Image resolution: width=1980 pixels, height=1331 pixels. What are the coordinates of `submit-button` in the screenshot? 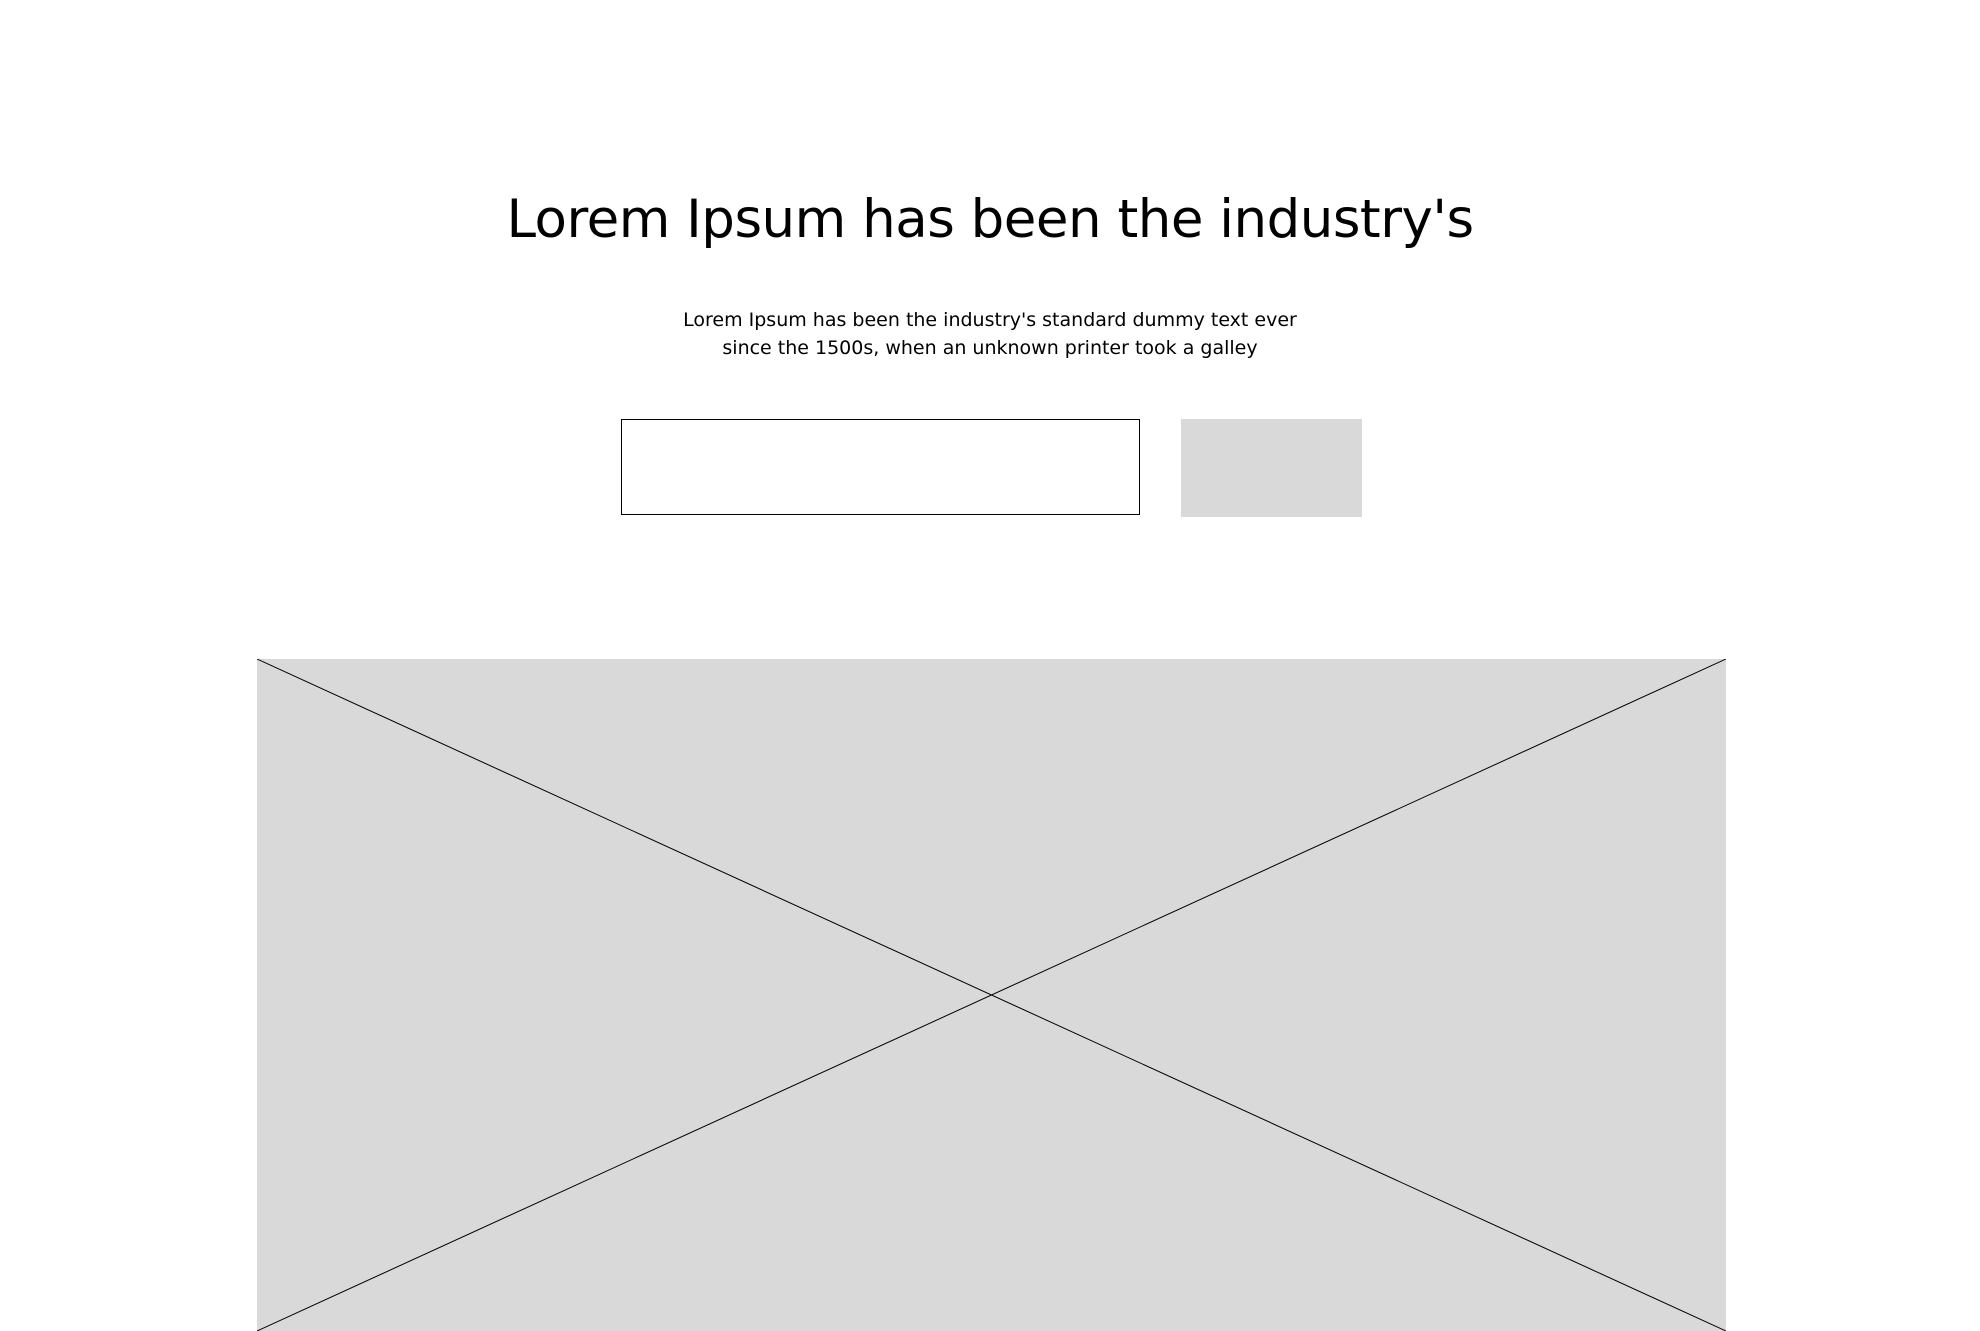 It's located at (1271, 468).